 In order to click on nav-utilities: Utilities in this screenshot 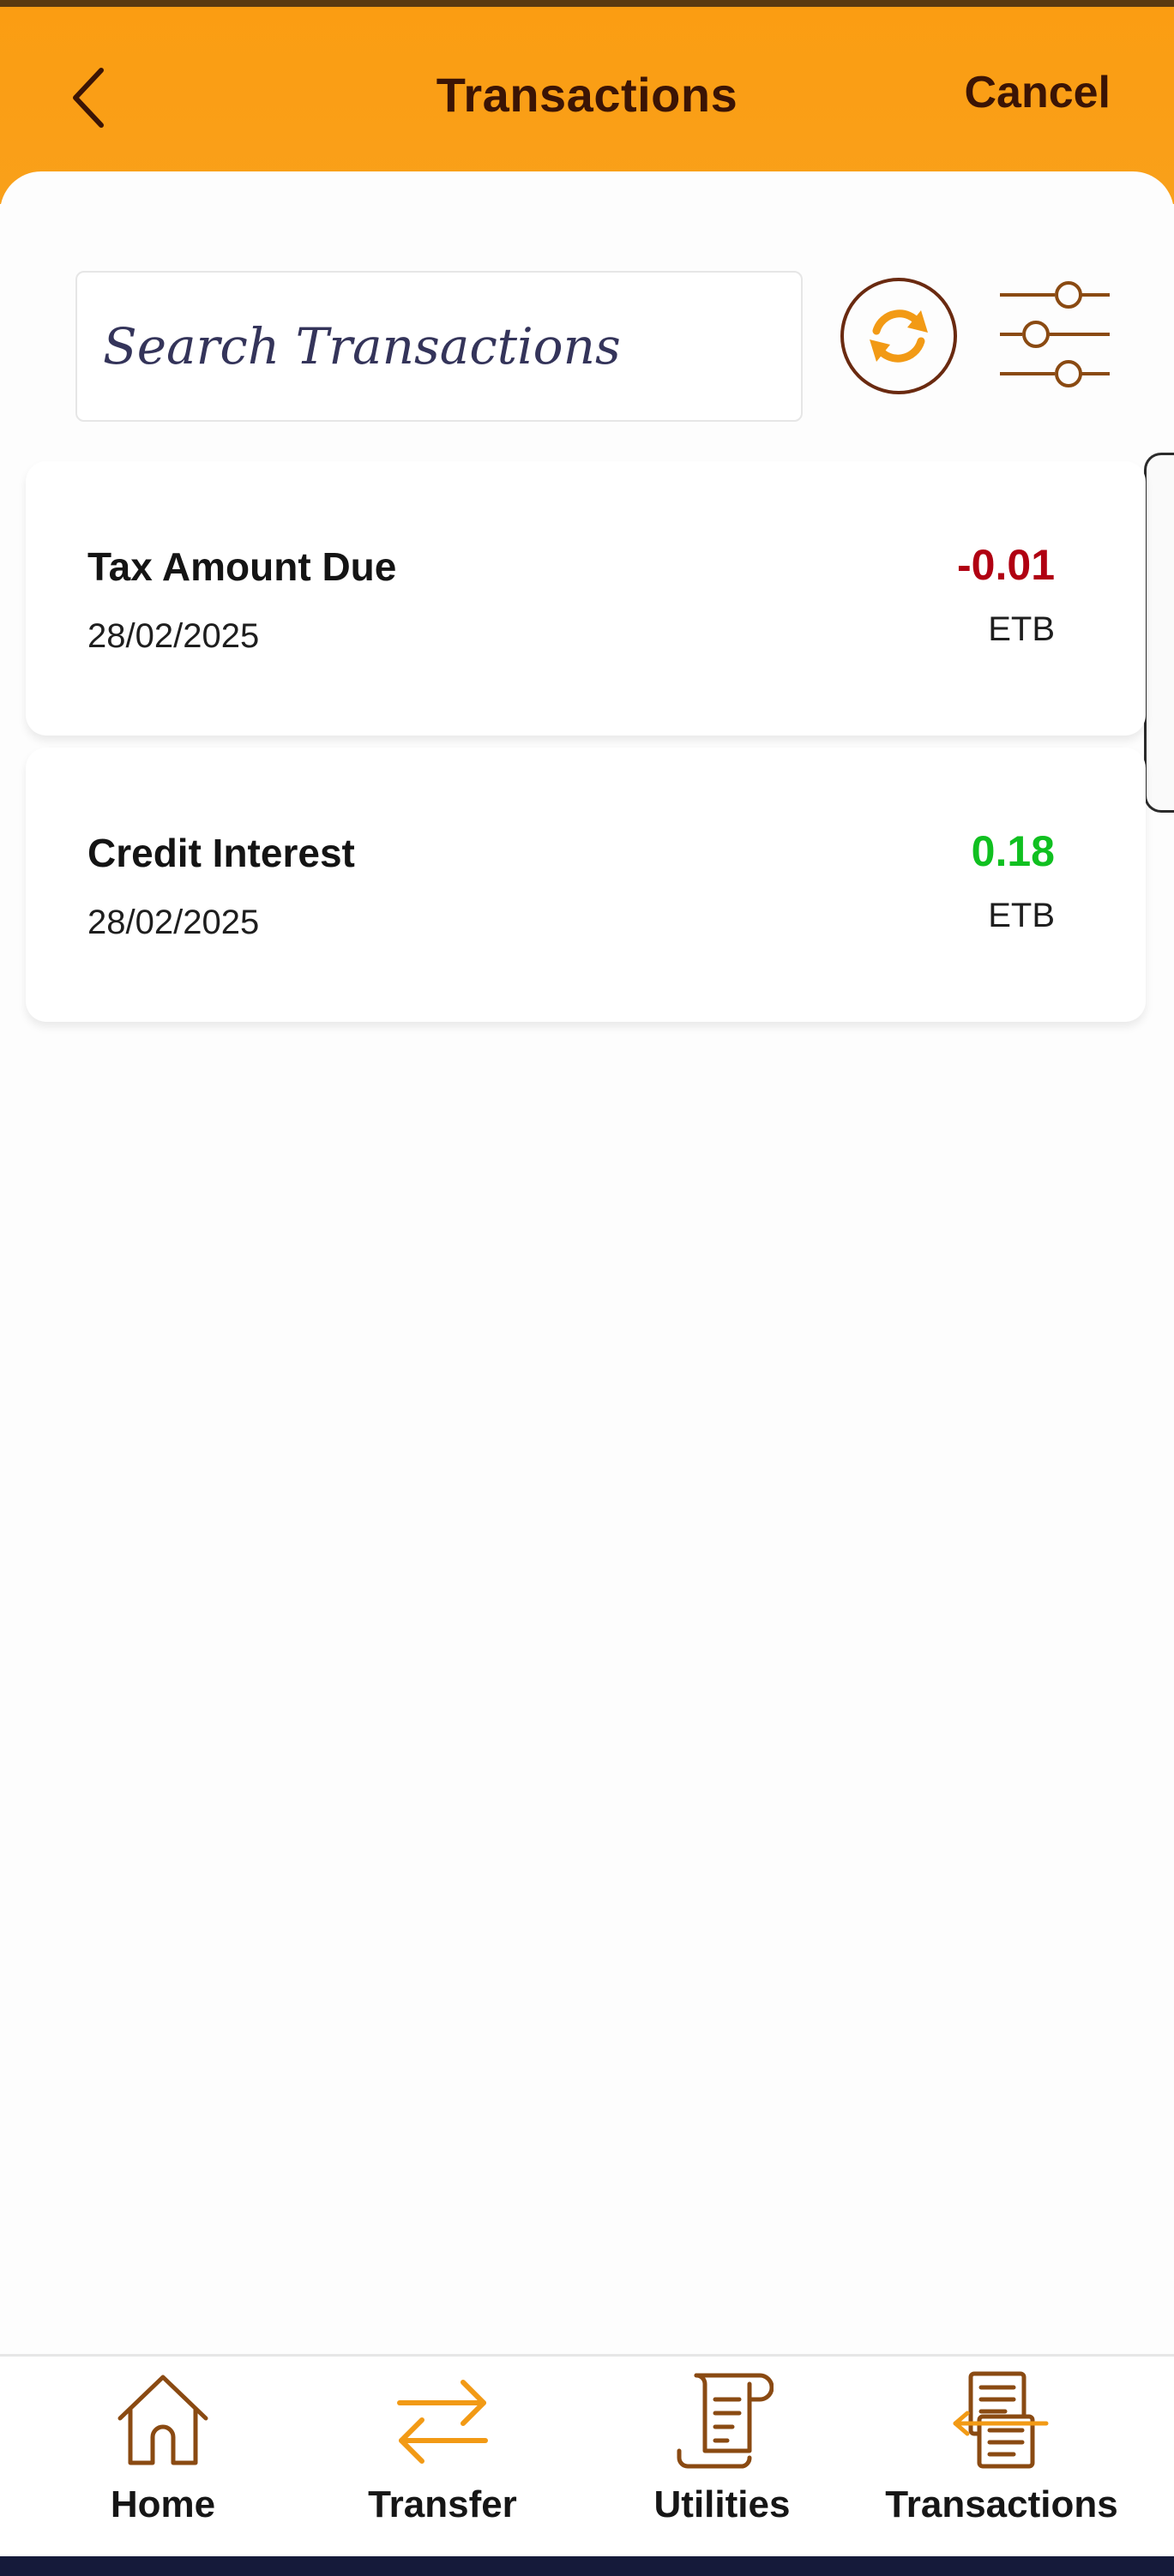, I will do `click(722, 2463)`.